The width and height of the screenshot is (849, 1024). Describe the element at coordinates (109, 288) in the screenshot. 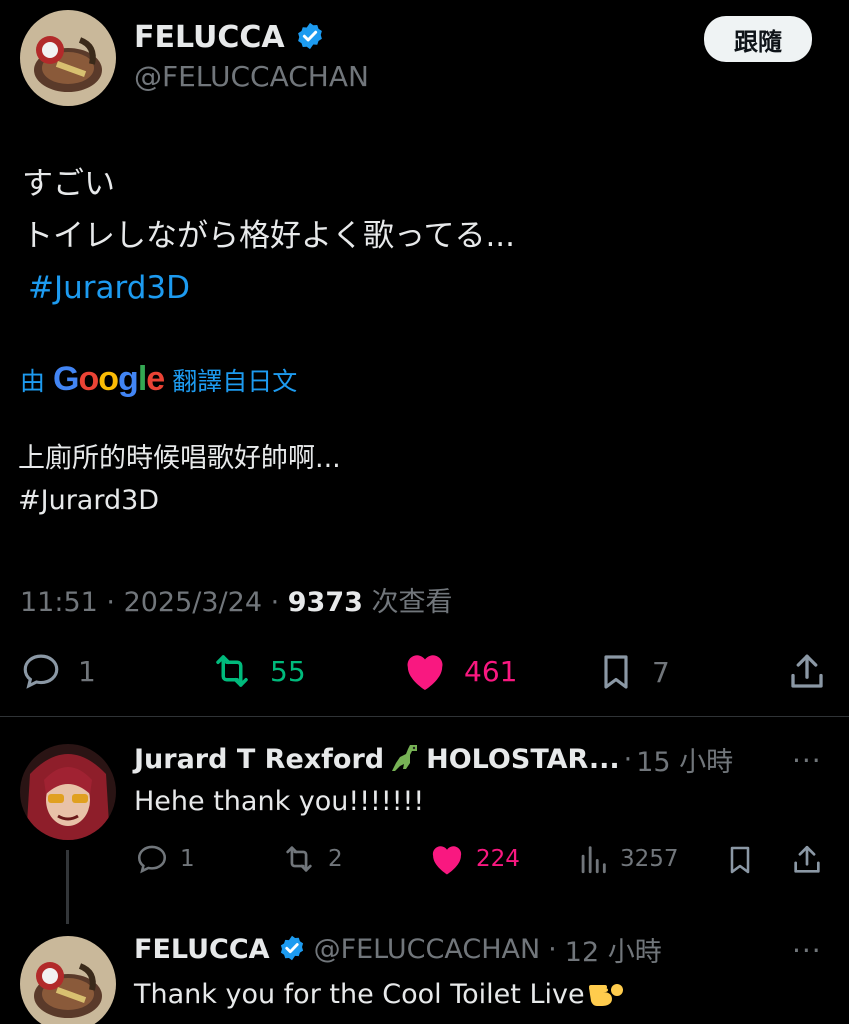

I see `tweet-hashtag: #Jurard3D` at that location.